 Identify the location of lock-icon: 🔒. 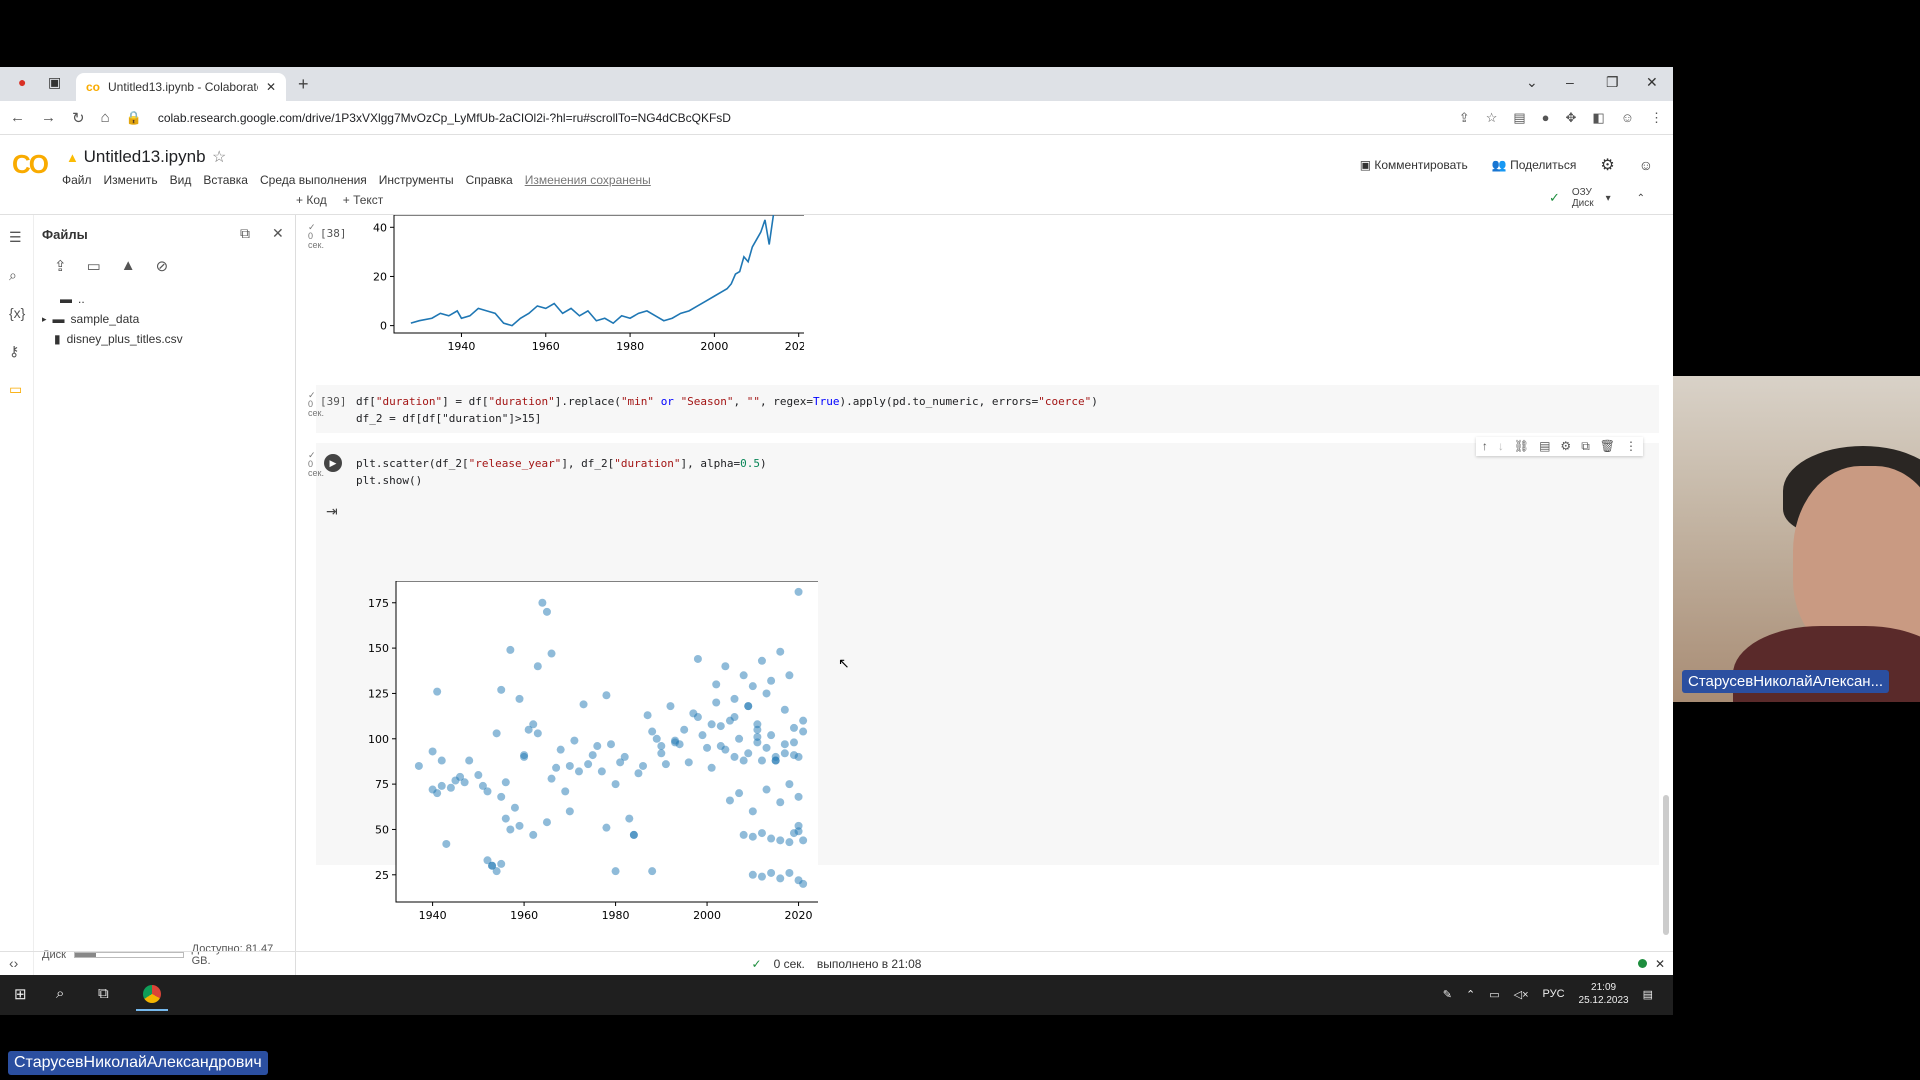
(134, 118).